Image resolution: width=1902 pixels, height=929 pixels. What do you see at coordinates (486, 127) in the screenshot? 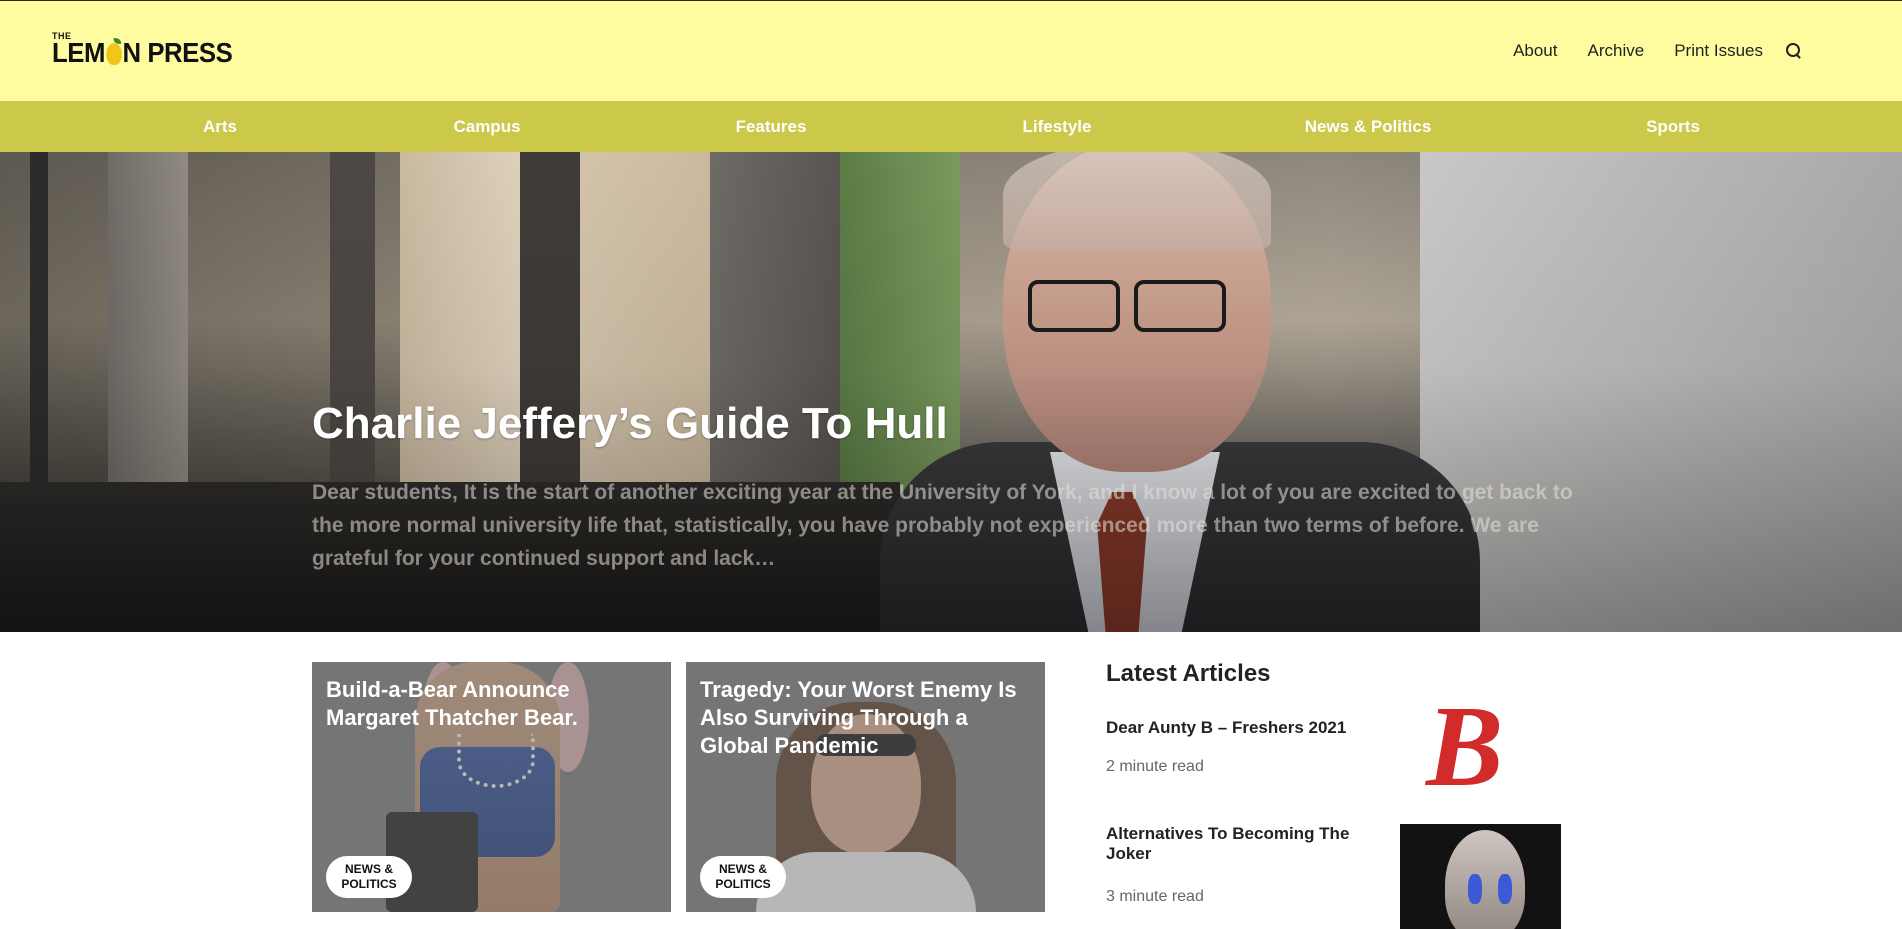
I see `category-campus: Campus` at bounding box center [486, 127].